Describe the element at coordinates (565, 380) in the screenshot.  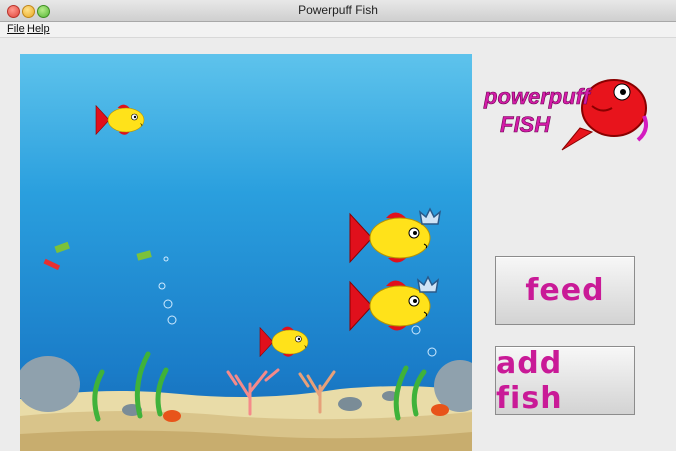
I see `add-fish-button: add fish` at that location.